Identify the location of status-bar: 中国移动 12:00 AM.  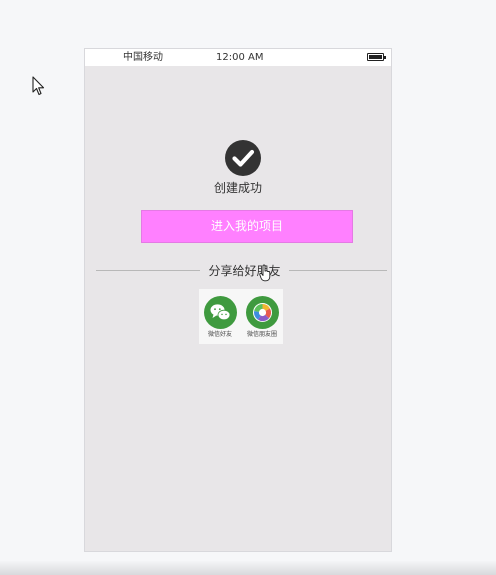
(238, 57).